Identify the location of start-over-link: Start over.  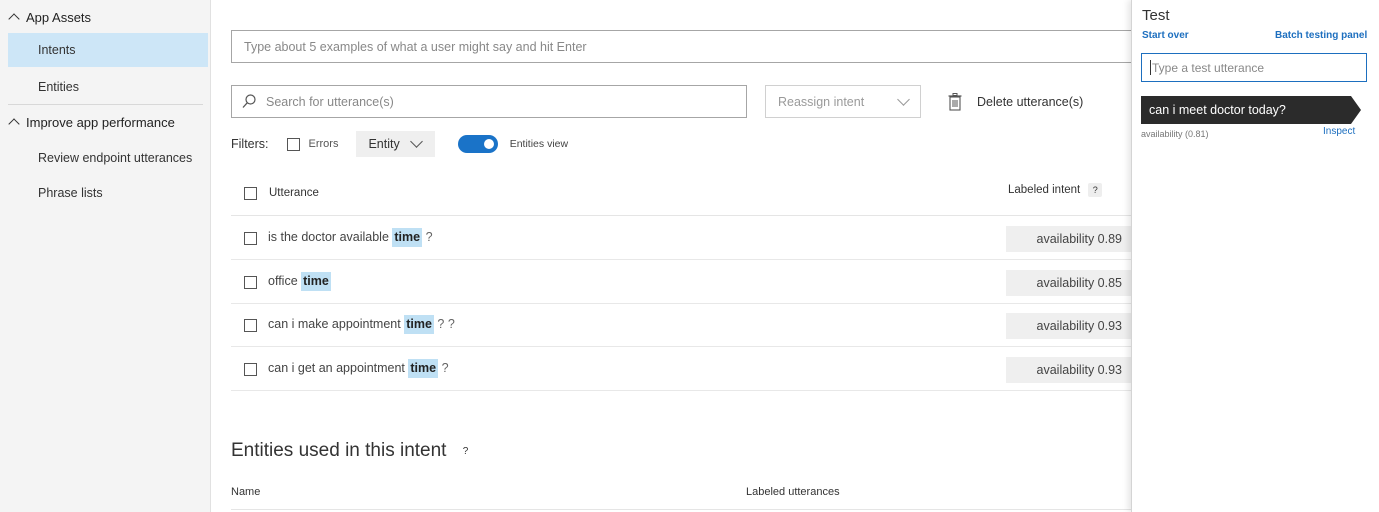
(1165, 35).